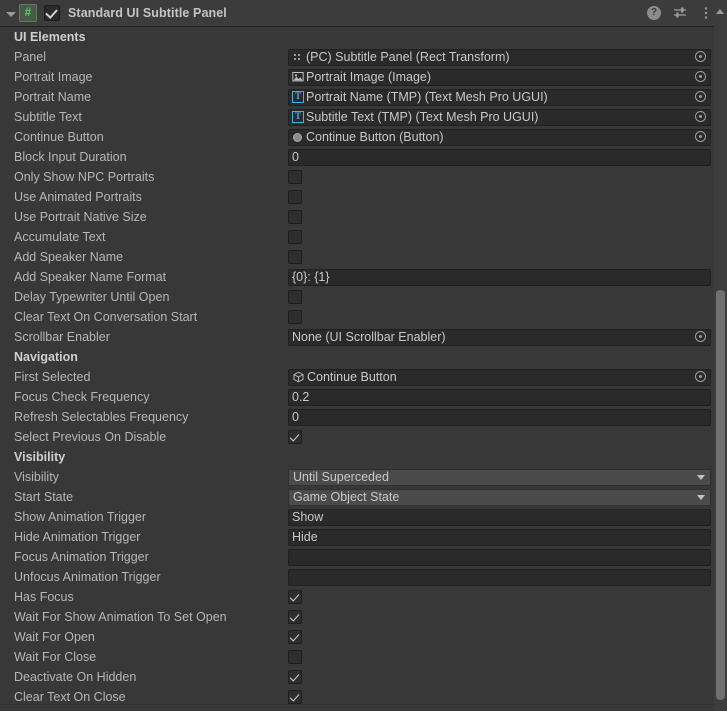 The width and height of the screenshot is (727, 711). What do you see at coordinates (295, 237) in the screenshot?
I see `checkbox-accumulate-text` at bounding box center [295, 237].